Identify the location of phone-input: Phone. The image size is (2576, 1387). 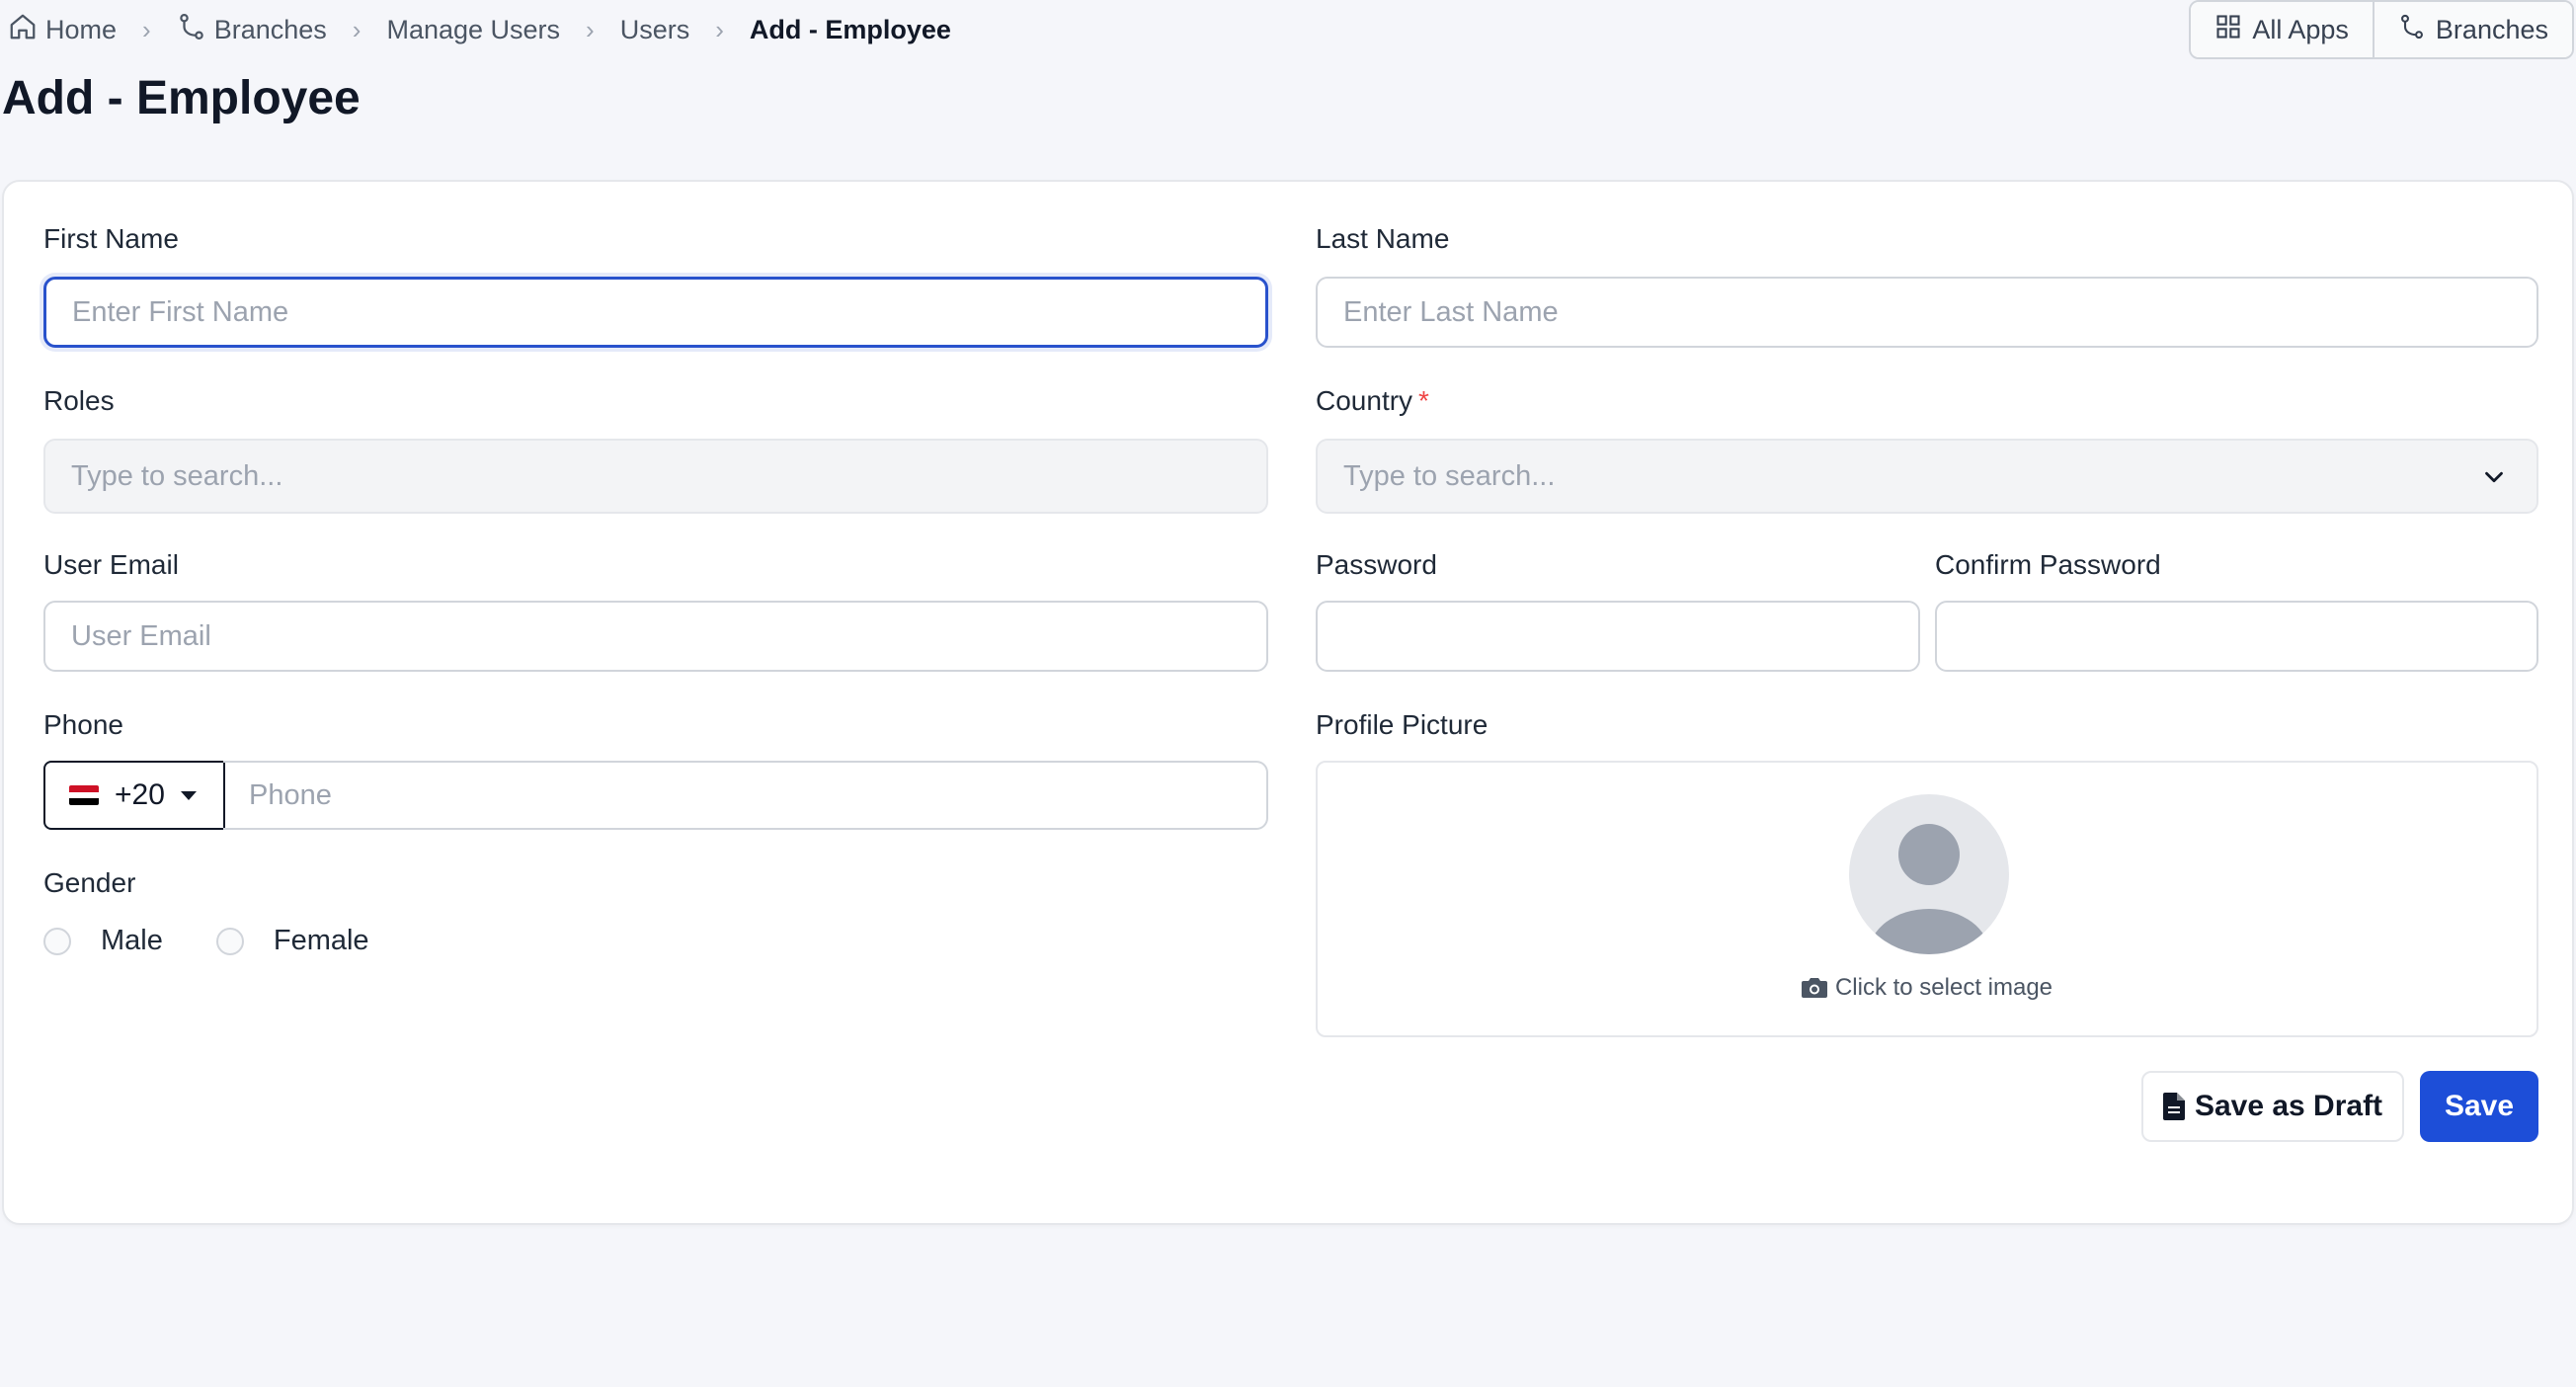
(745, 795).